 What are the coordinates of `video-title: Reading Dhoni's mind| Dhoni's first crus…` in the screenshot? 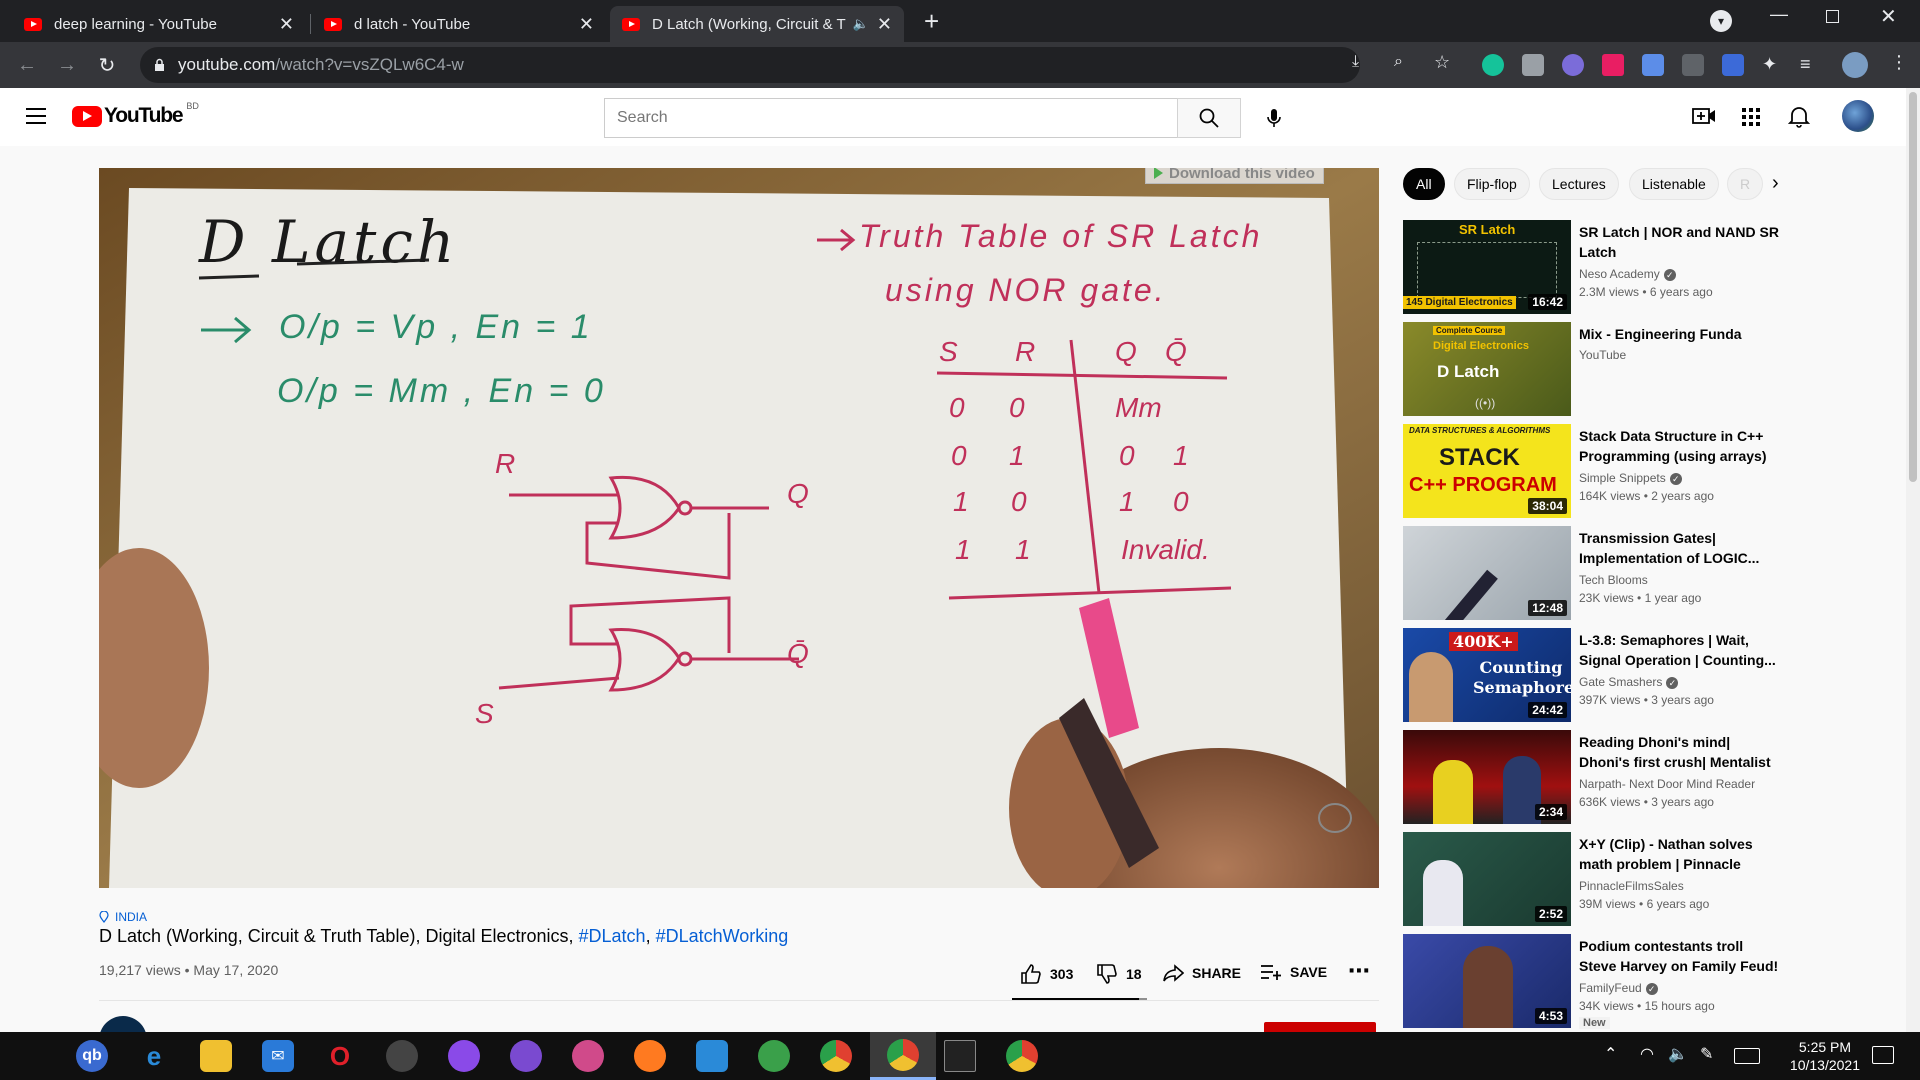 It's located at (1679, 752).